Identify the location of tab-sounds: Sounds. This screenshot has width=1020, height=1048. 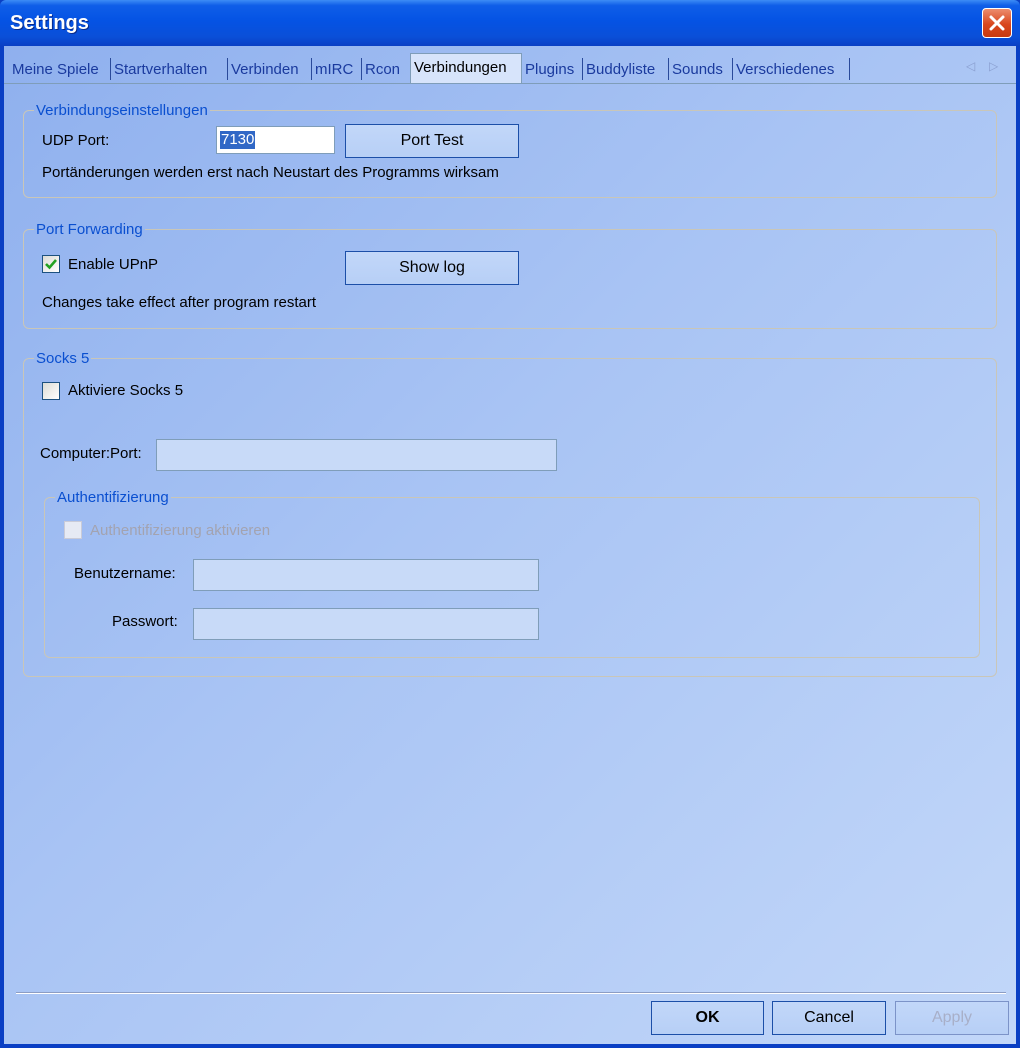
(697, 70).